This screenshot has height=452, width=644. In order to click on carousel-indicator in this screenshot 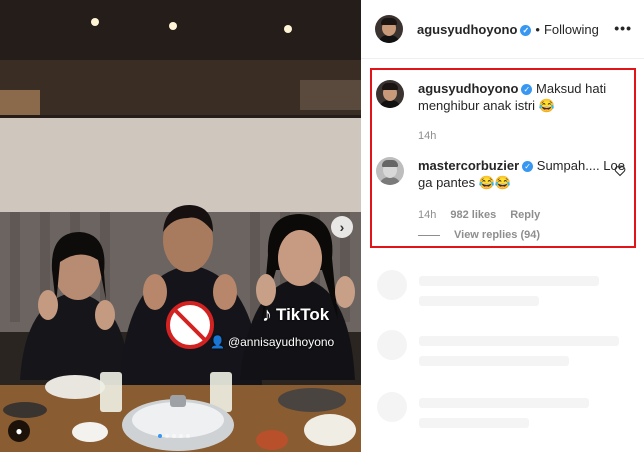, I will do `click(174, 436)`.